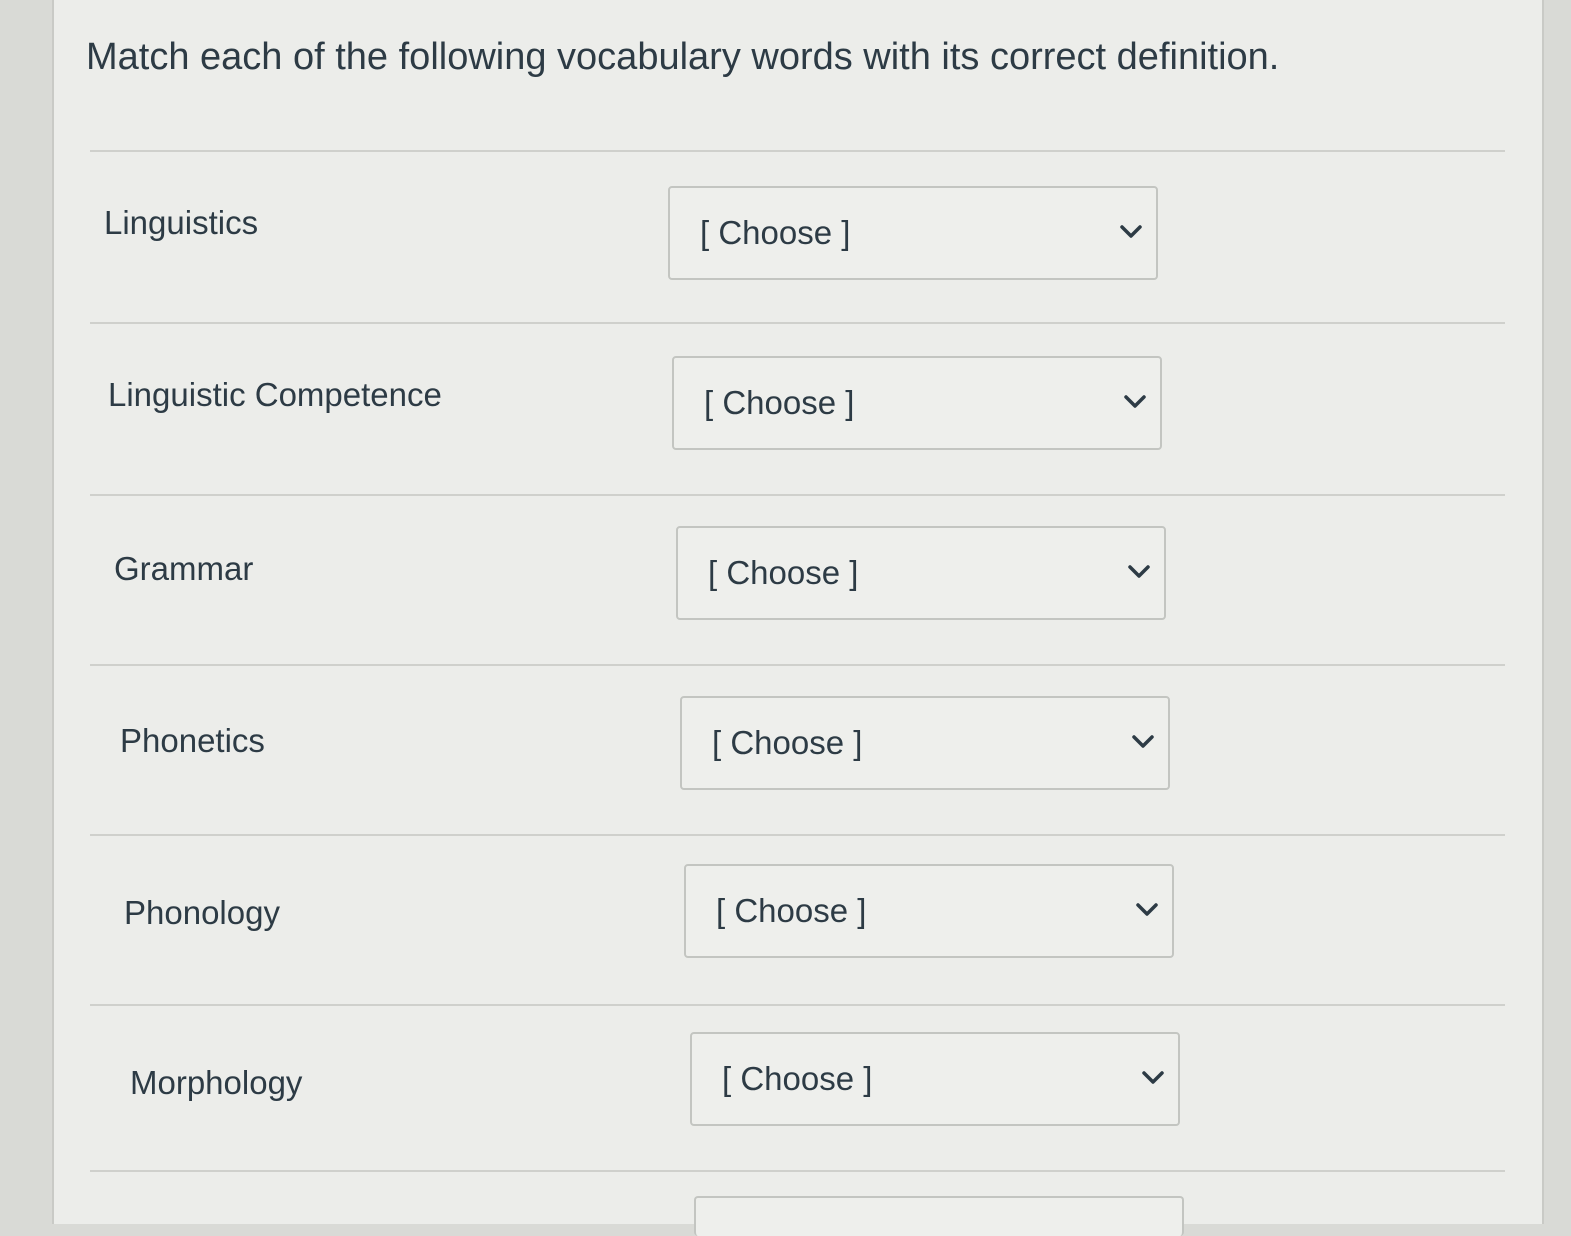 The image size is (1571, 1236). Describe the element at coordinates (216, 1082) in the screenshot. I see `term-morphology: Morphology` at that location.